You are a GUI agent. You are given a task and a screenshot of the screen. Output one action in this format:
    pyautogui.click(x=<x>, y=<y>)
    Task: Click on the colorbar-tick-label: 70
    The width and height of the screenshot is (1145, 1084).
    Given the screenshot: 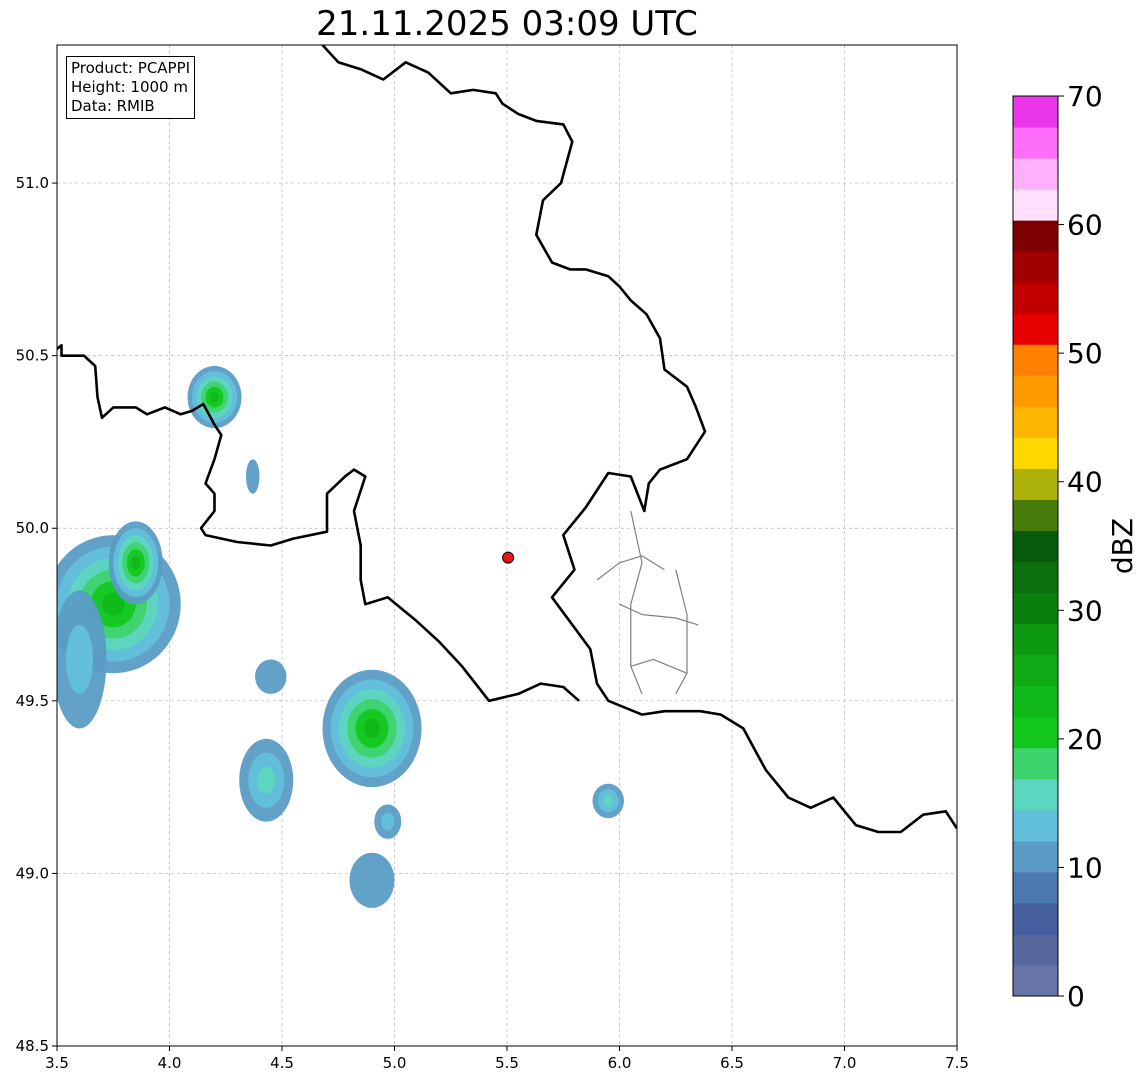 What is the action you would take?
    pyautogui.click(x=1085, y=96)
    